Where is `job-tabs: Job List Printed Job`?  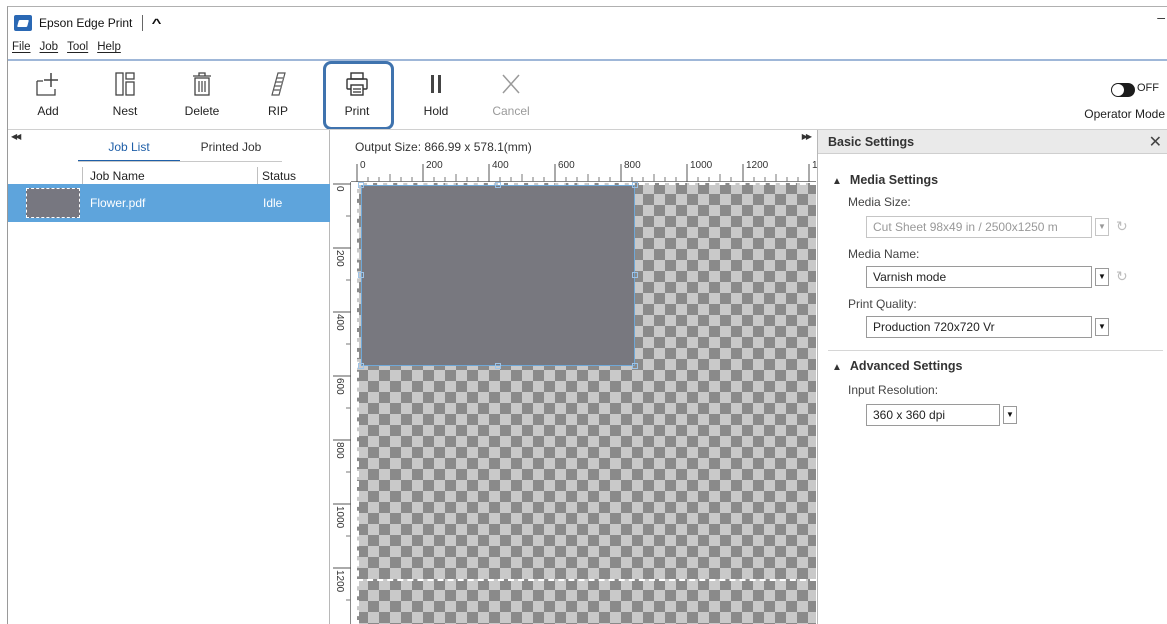
job-tabs: Job List Printed Job is located at coordinates (180, 151).